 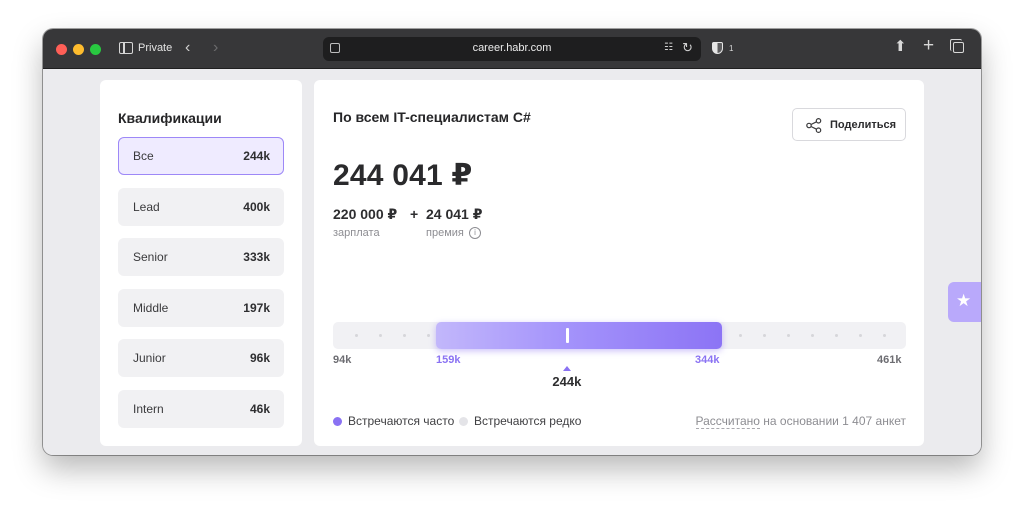 What do you see at coordinates (201, 257) in the screenshot?
I see `qualification-item-senior: Senior 333k` at bounding box center [201, 257].